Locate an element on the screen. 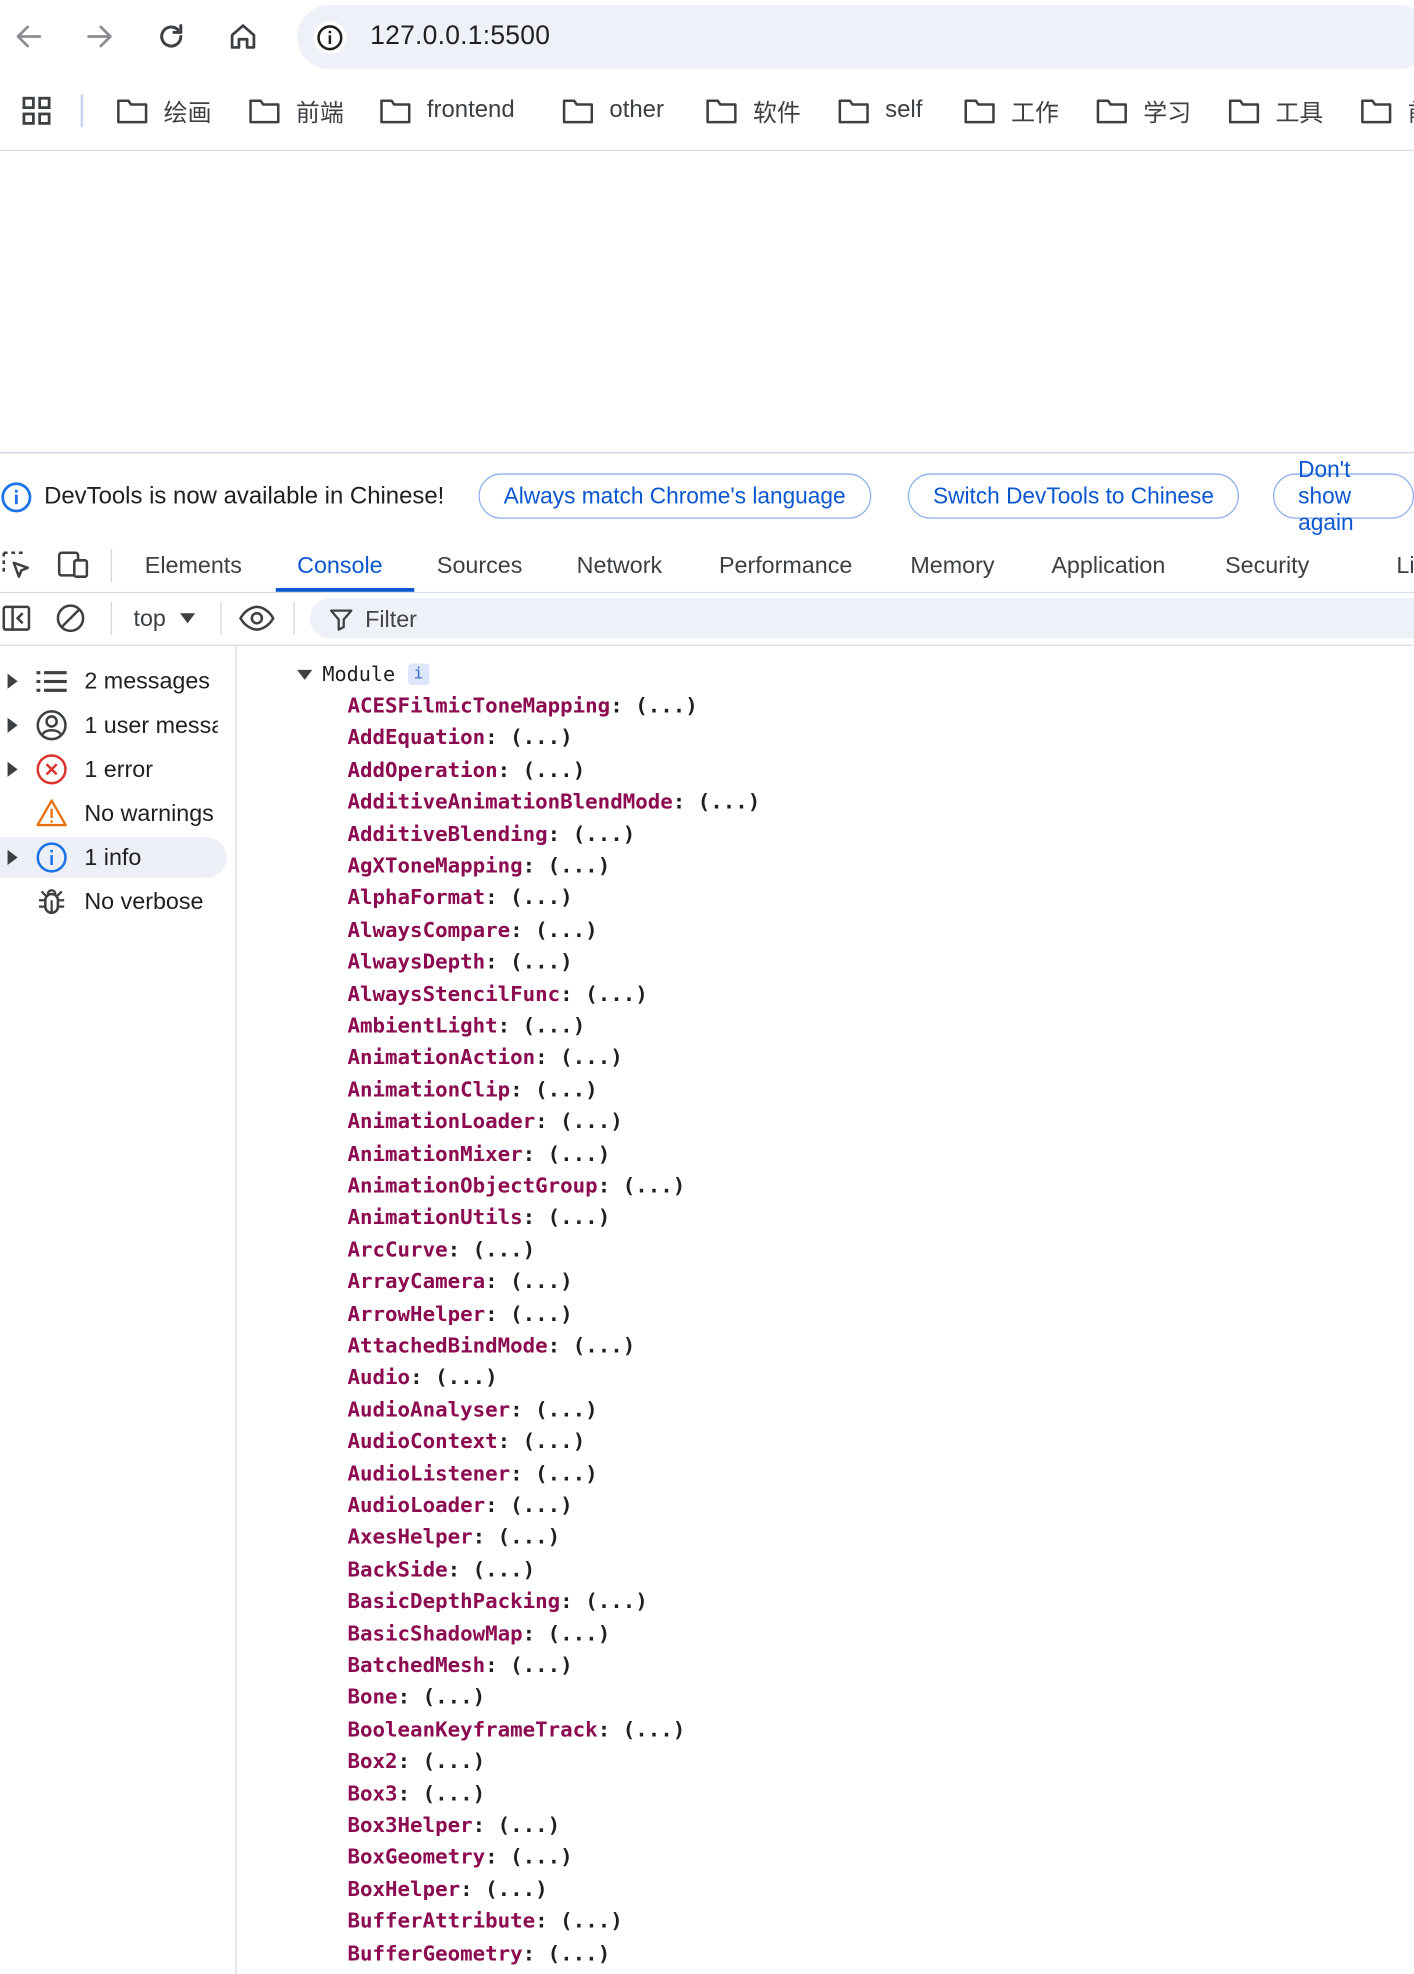  tab-network: Network is located at coordinates (619, 571).